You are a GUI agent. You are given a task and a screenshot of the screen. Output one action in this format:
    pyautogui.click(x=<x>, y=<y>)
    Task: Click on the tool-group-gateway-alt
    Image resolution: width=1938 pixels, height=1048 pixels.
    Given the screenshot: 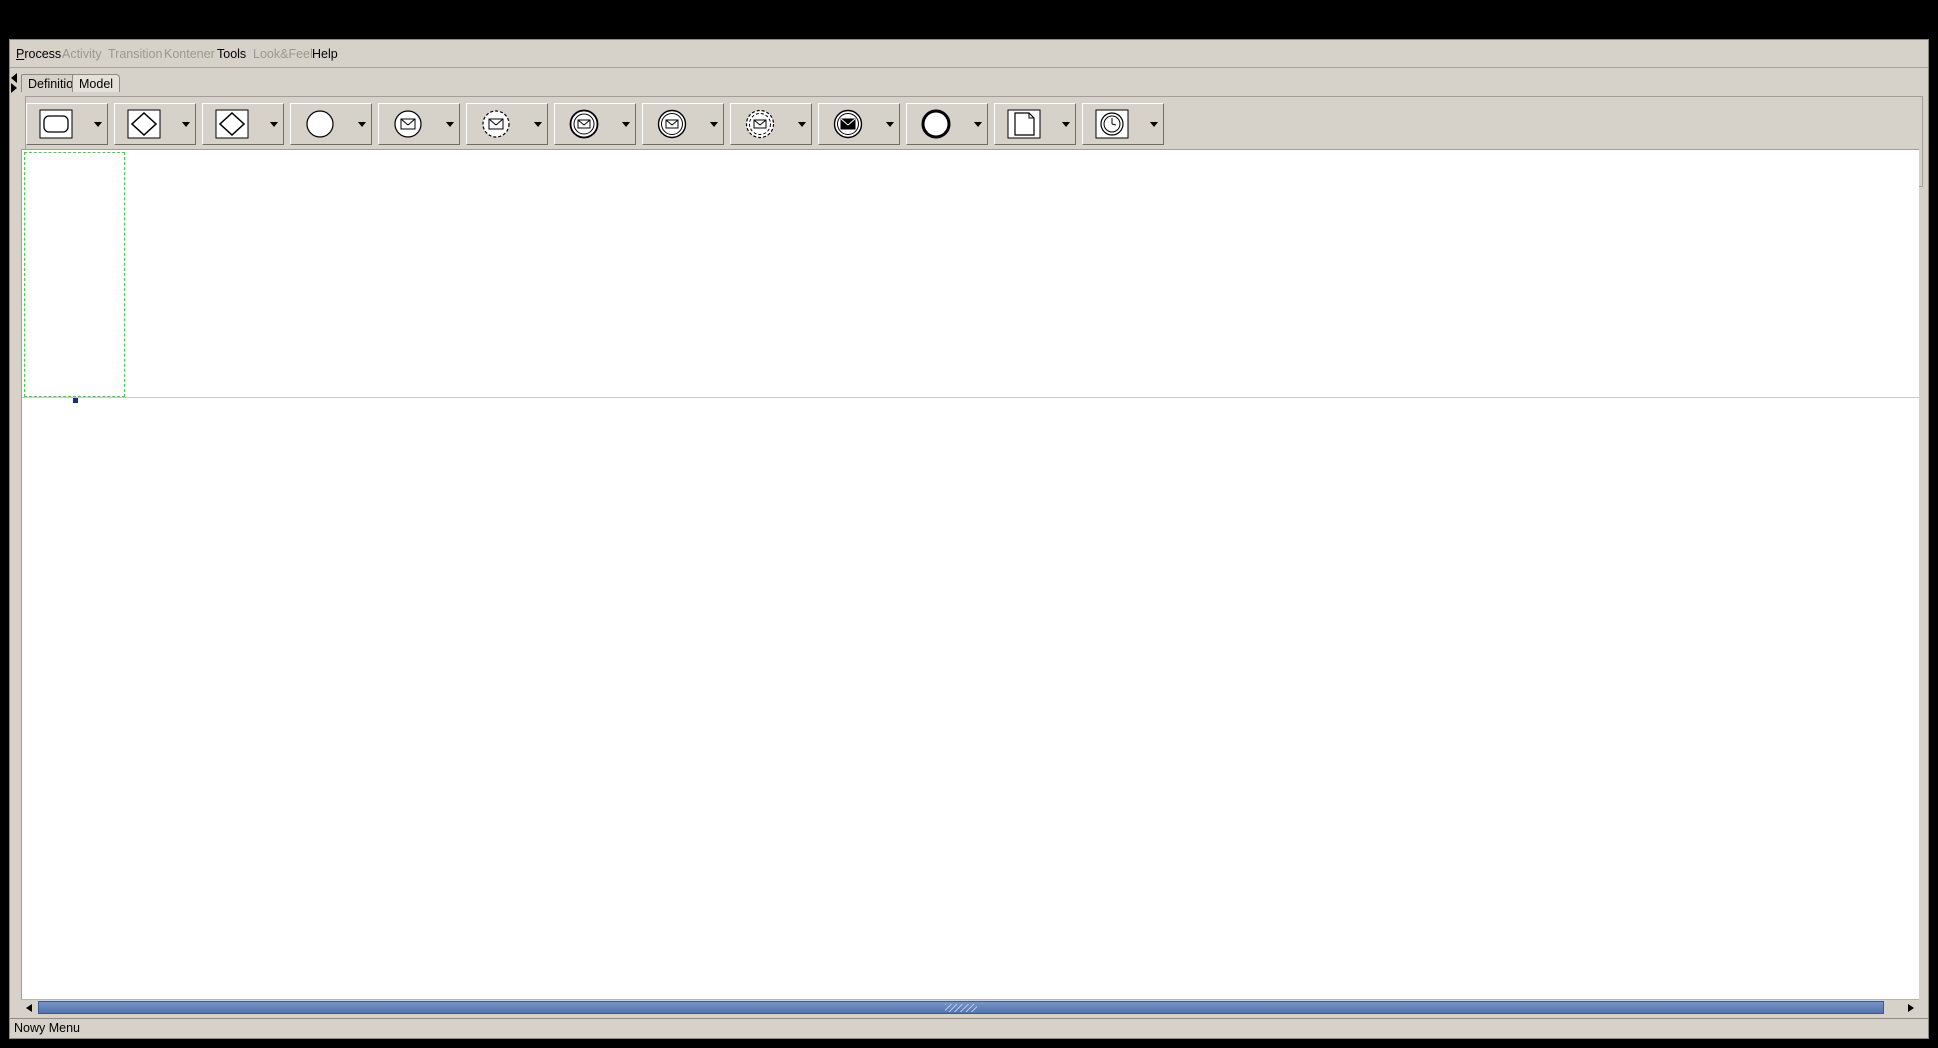 What is the action you would take?
    pyautogui.click(x=243, y=124)
    